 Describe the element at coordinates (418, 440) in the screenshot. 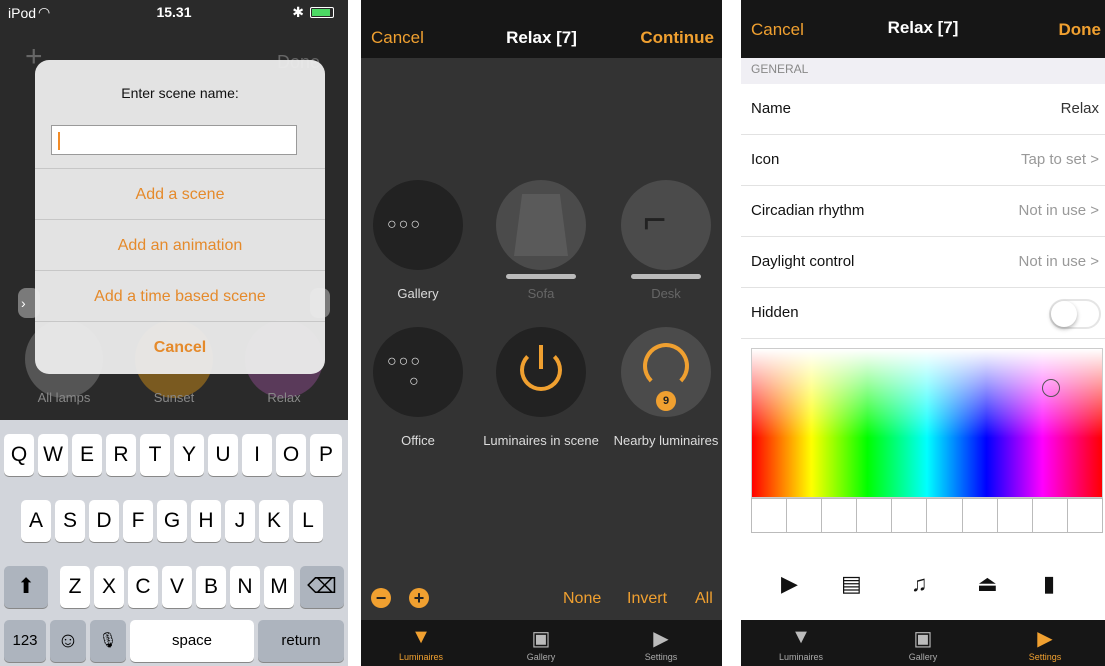

I see `tile-label: Office` at that location.